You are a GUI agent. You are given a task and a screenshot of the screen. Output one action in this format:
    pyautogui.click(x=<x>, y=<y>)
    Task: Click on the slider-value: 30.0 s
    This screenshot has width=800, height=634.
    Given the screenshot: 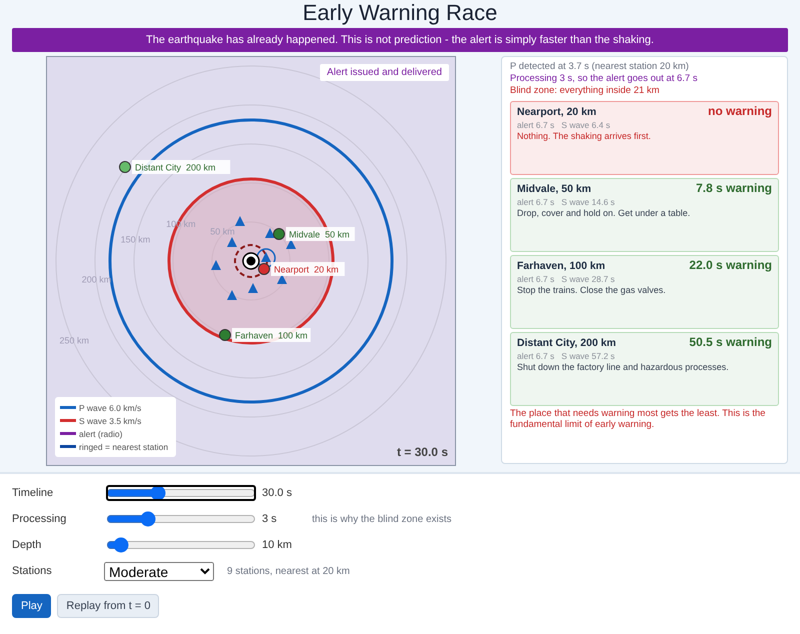 What is the action you would take?
    pyautogui.click(x=277, y=493)
    